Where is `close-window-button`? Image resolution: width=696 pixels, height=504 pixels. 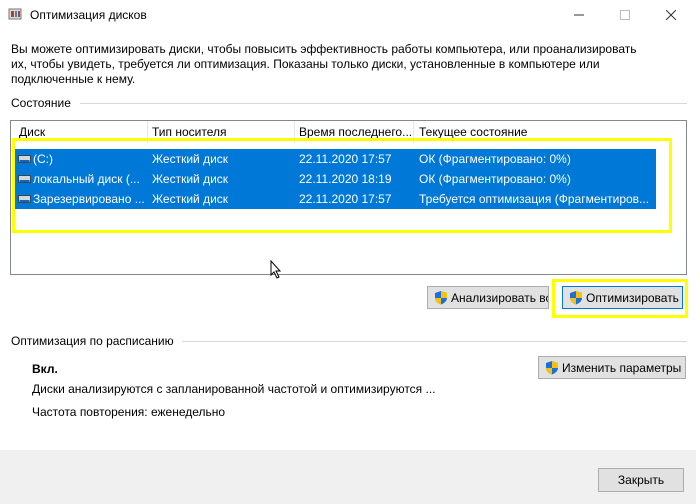
close-window-button is located at coordinates (671, 15).